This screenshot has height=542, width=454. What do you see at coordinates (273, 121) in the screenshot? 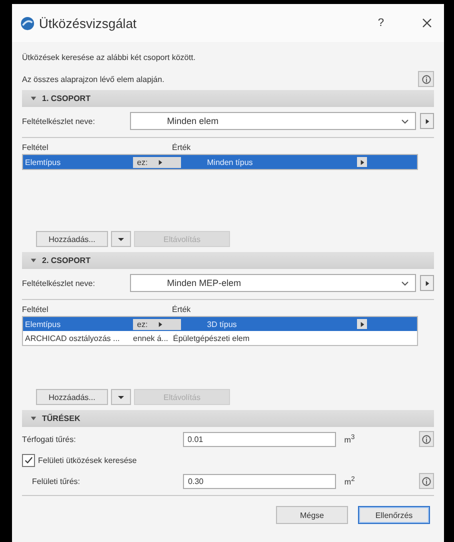
I see `criteria-set-dropdown: Minden elem` at bounding box center [273, 121].